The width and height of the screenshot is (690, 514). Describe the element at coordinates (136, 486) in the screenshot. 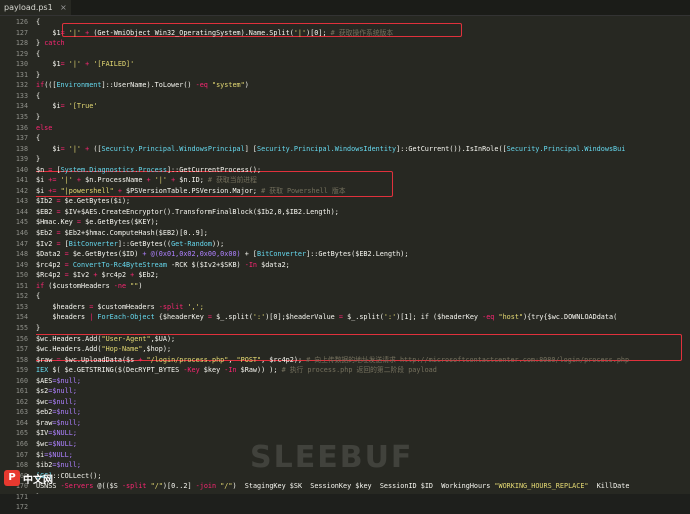

I see `code-token: -split` at that location.